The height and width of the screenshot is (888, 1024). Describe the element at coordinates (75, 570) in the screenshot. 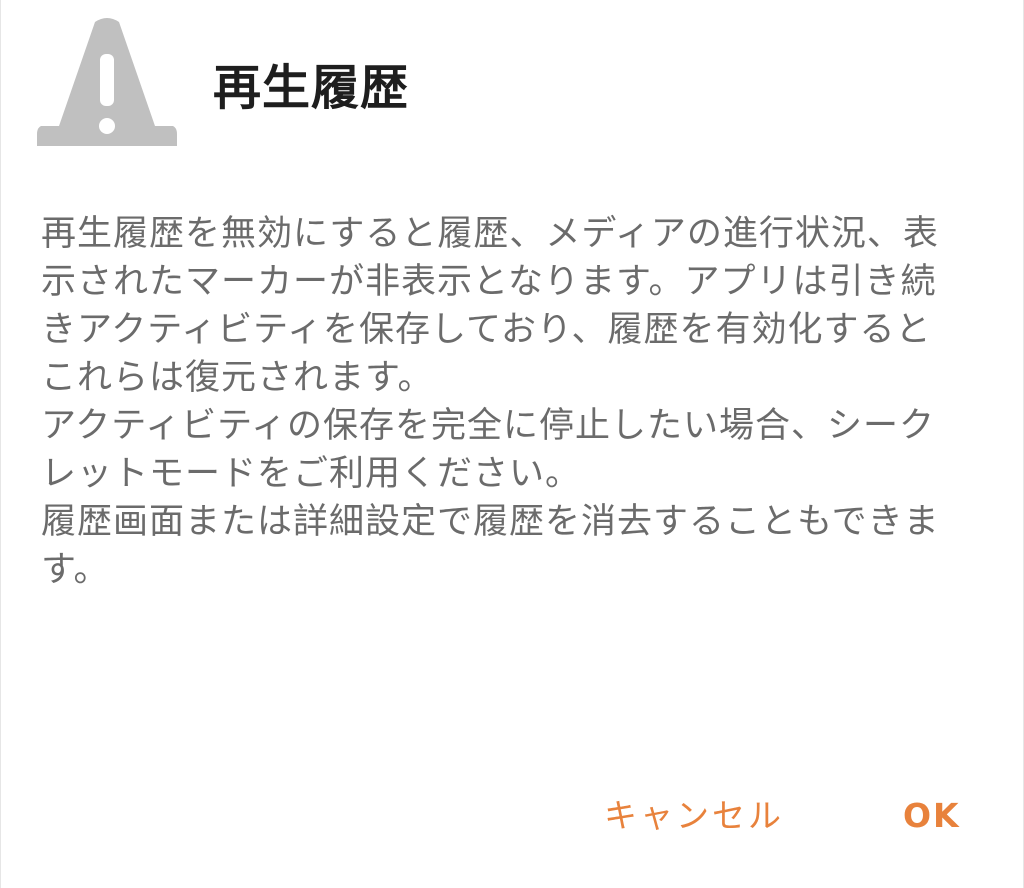

I see `message-line: す。` at that location.